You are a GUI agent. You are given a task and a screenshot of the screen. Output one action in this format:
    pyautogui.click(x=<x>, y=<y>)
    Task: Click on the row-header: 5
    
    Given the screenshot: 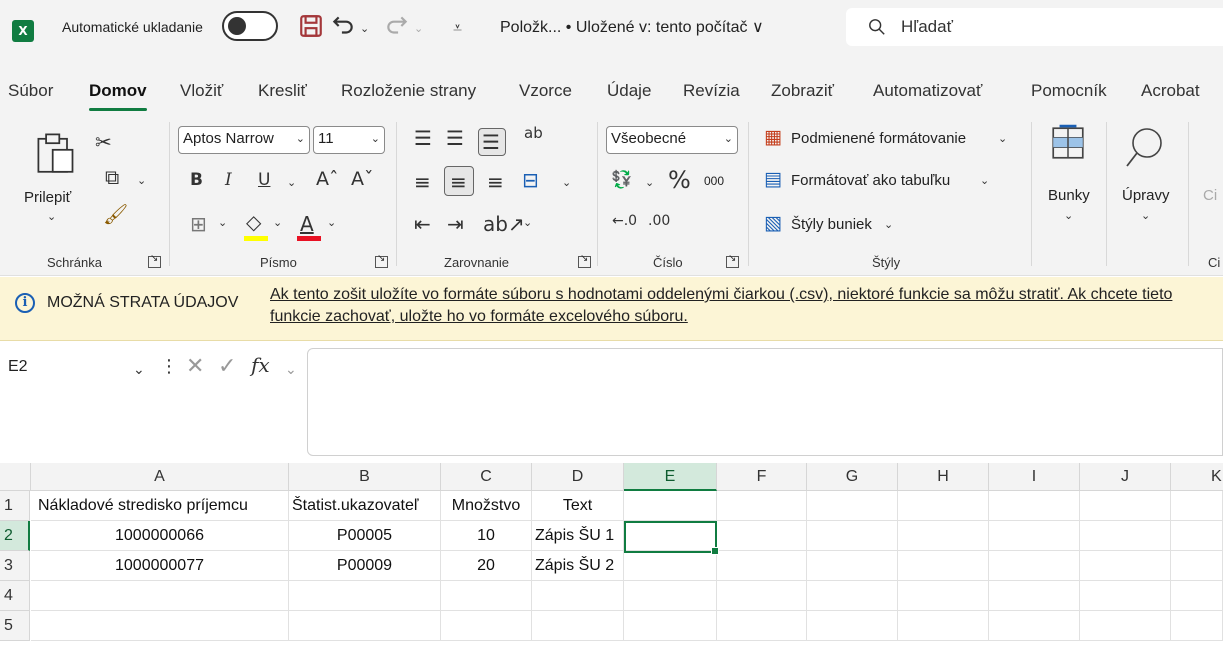 What is the action you would take?
    pyautogui.click(x=15, y=626)
    